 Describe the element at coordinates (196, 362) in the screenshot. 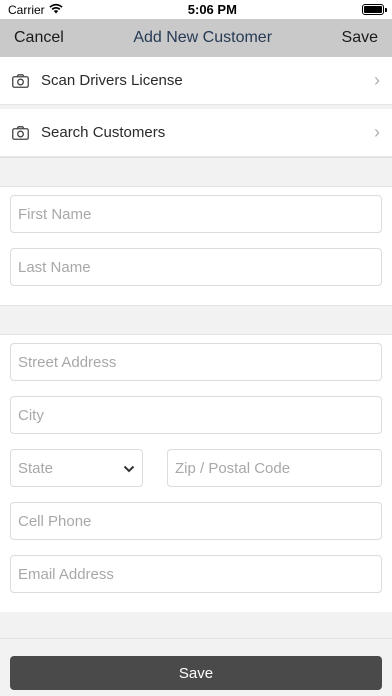

I see `street-address-field: Street Address` at that location.